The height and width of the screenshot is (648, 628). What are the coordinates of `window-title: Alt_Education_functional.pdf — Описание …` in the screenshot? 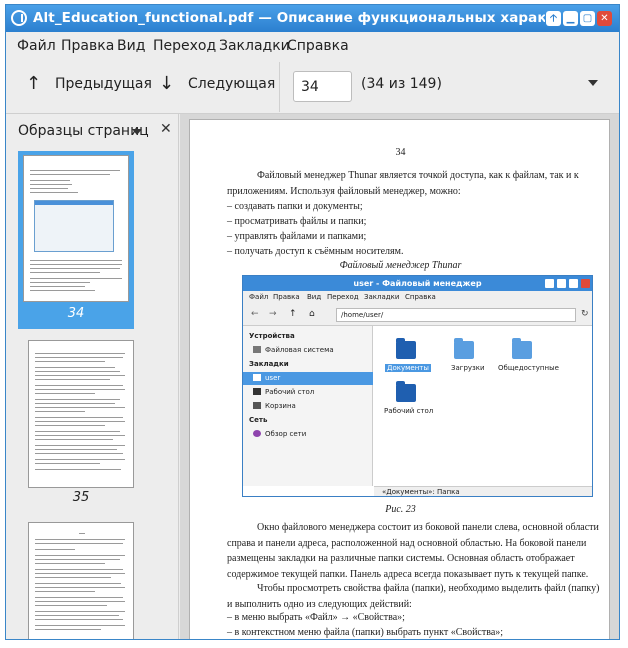 It's located at (289, 18).